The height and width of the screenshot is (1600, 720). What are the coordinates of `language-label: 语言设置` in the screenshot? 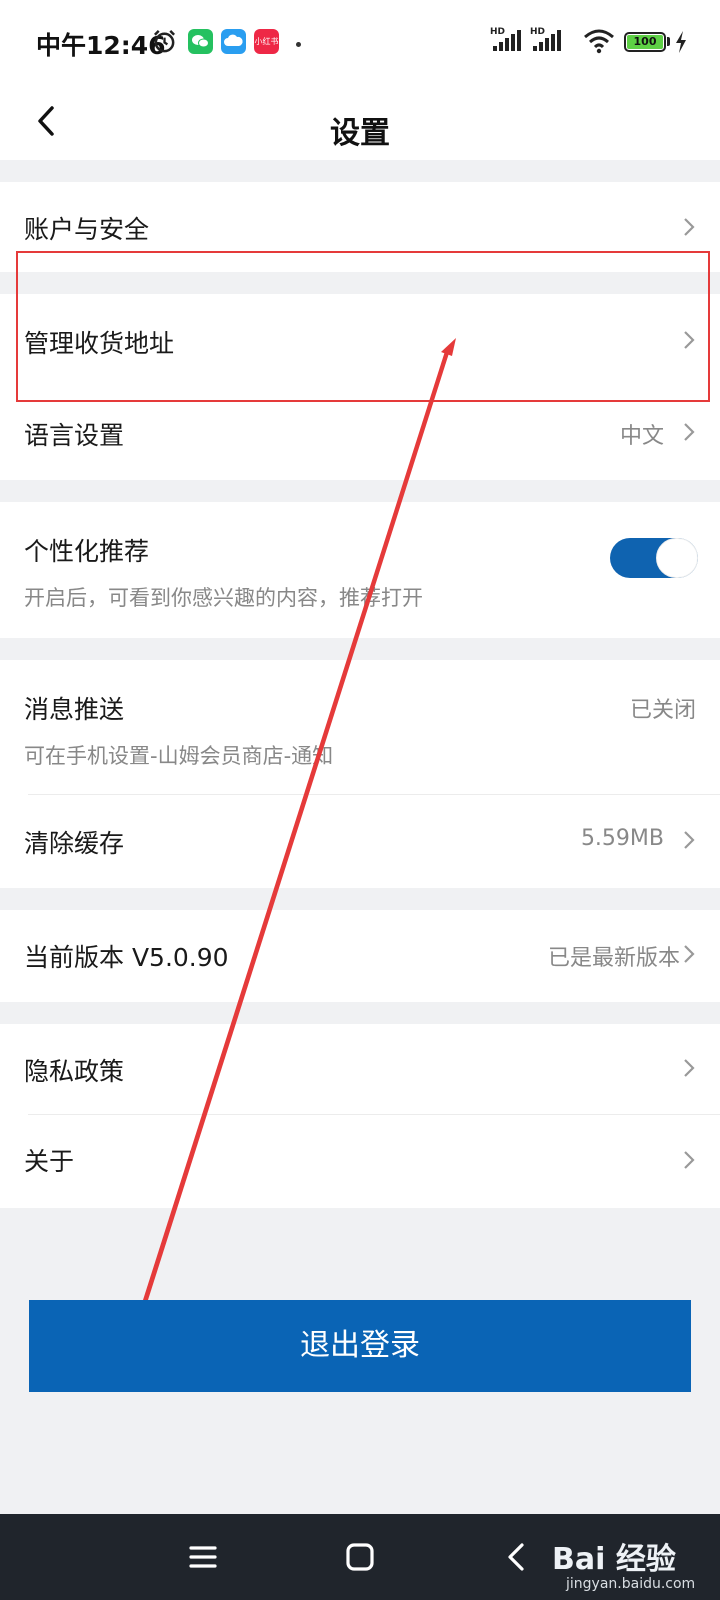 It's located at (74, 435).